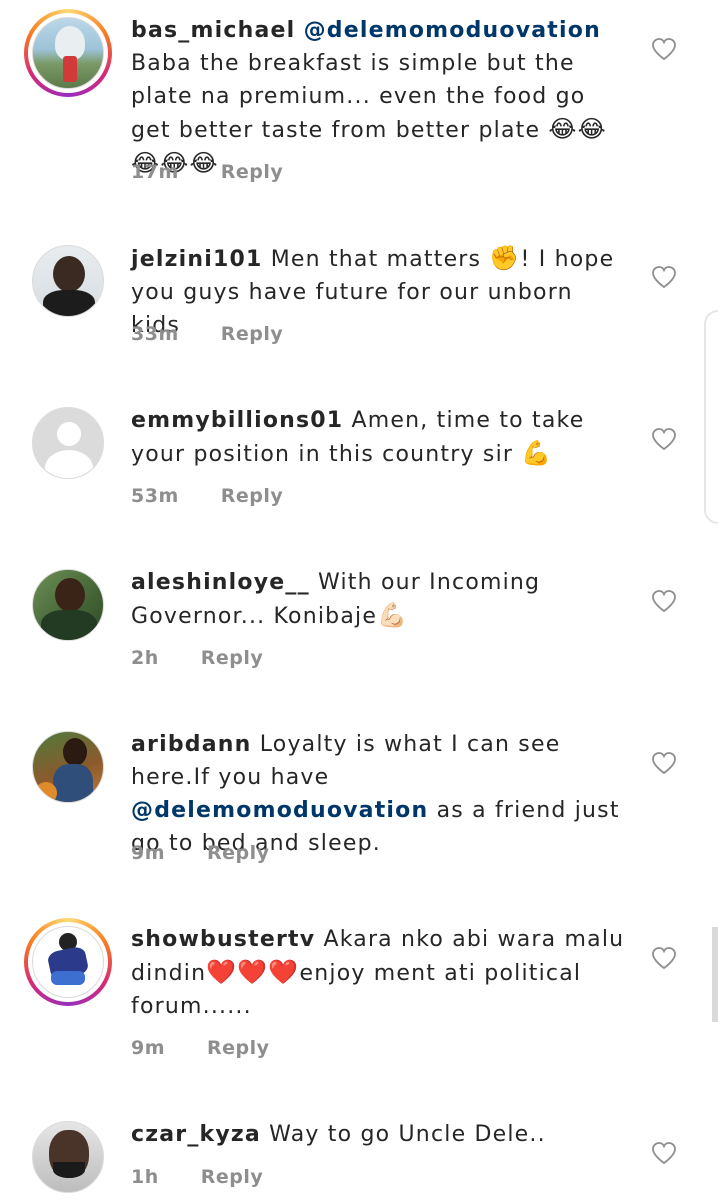 The height and width of the screenshot is (1201, 718). I want to click on comment-username: jelzini101, so click(196, 259).